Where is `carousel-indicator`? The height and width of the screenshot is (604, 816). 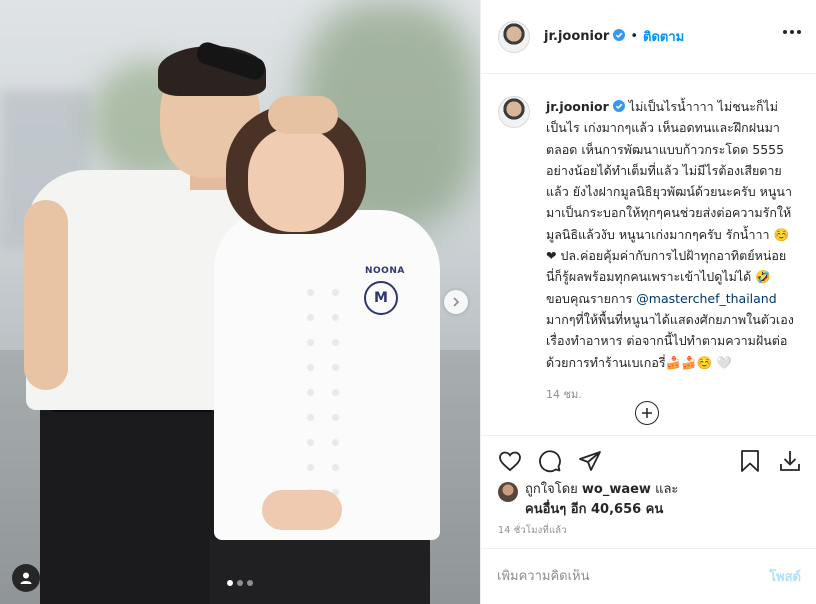
carousel-indicator is located at coordinates (240, 583).